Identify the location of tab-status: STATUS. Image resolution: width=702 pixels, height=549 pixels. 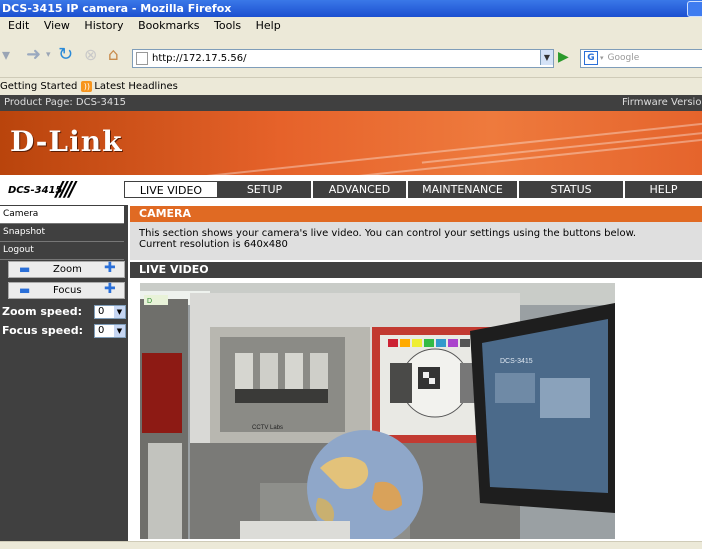
(572, 189).